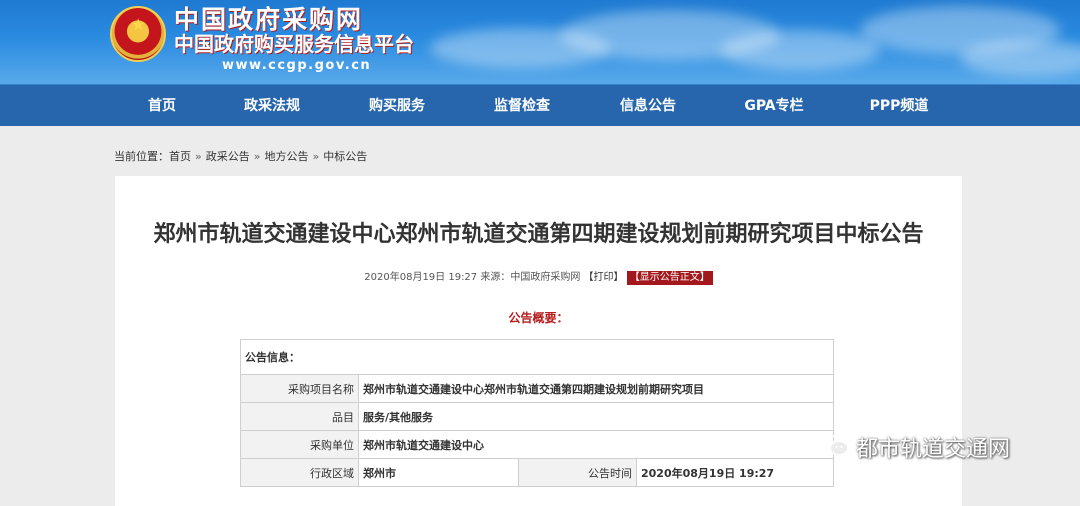 The height and width of the screenshot is (506, 1080). I want to click on main-nav: 首页 政采法规 购买服务 监督检查 信息公告 GPA专栏 PPP频道, so click(540, 105).